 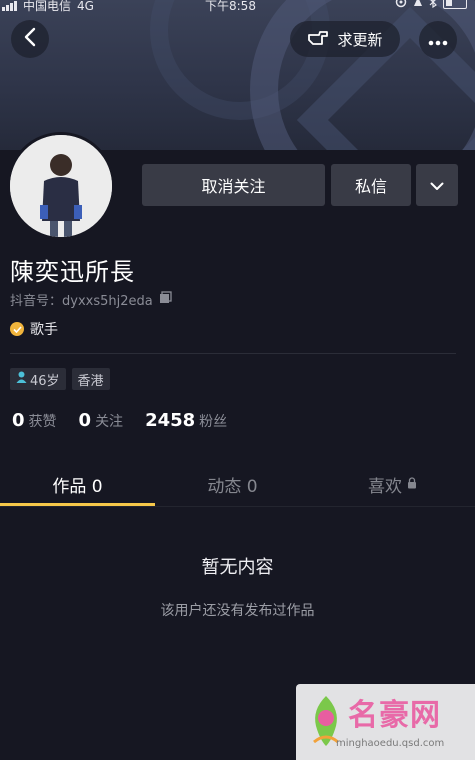 I want to click on bluetooth-icon, so click(x=433, y=5).